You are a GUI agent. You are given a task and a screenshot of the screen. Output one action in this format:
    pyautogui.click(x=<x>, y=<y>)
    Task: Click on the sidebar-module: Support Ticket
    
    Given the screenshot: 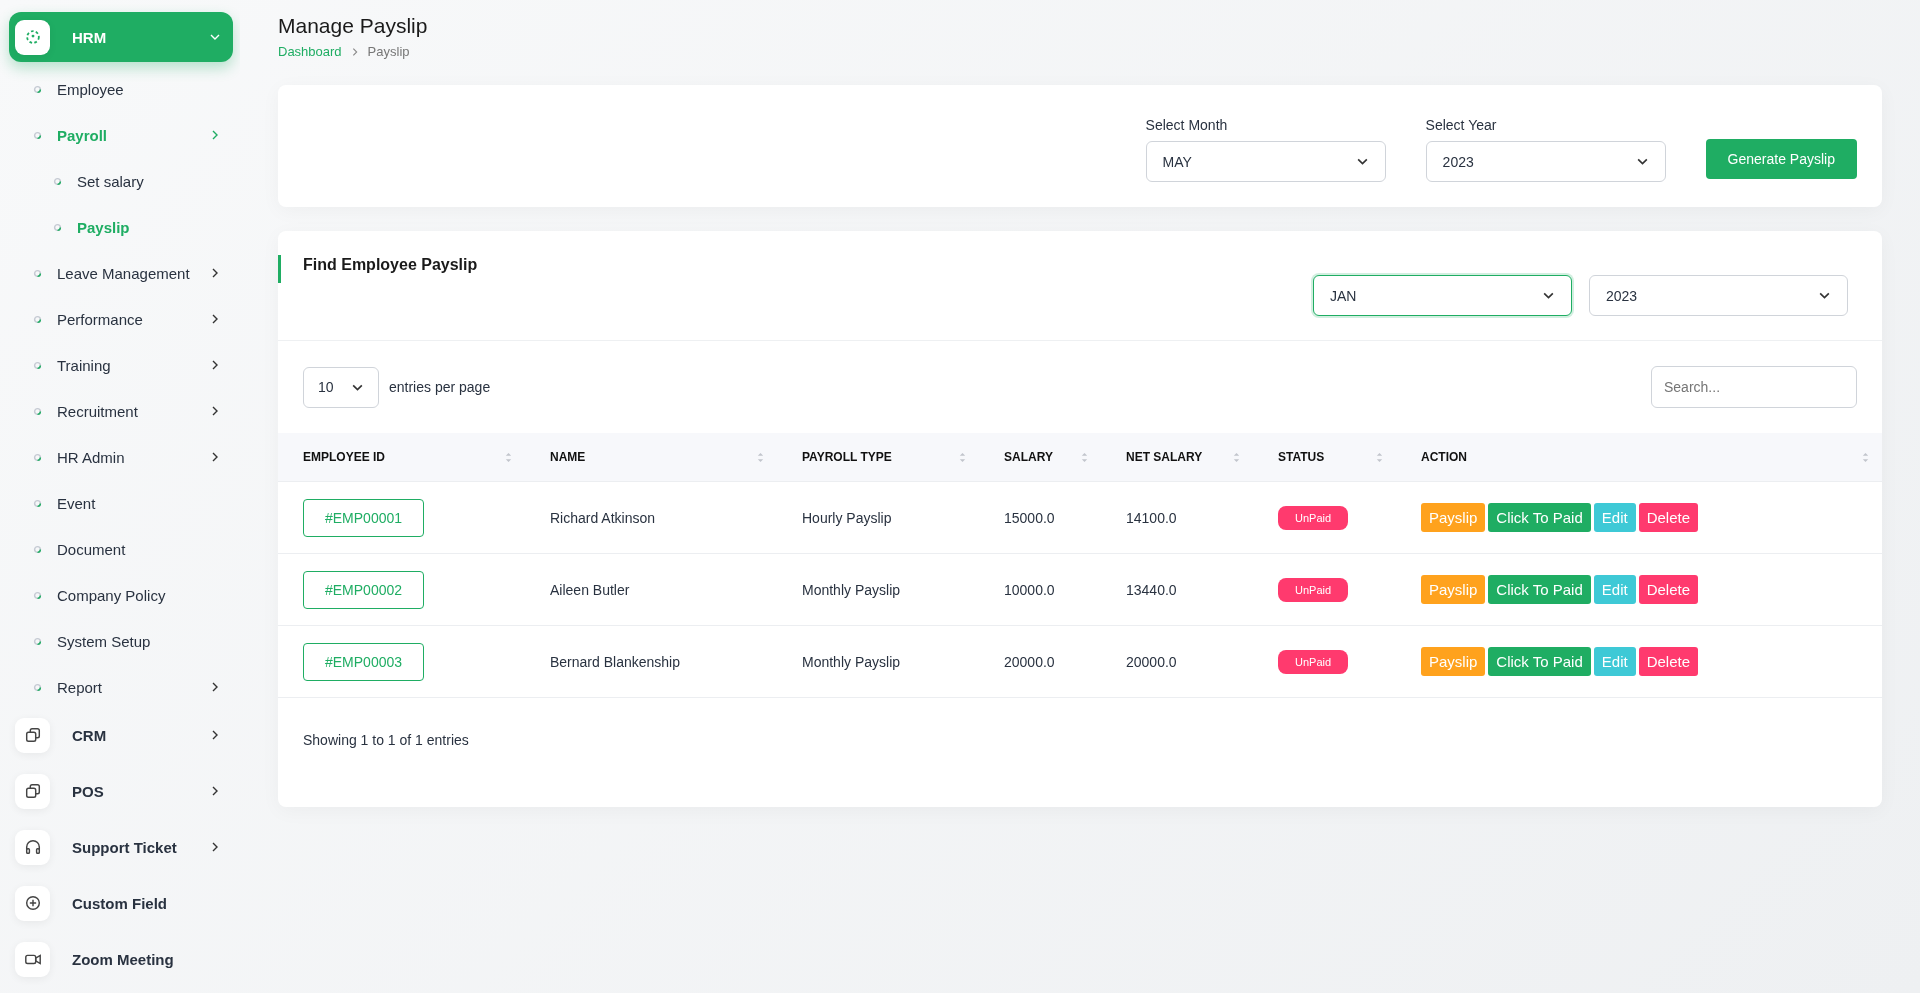 What is the action you would take?
    pyautogui.click(x=121, y=847)
    